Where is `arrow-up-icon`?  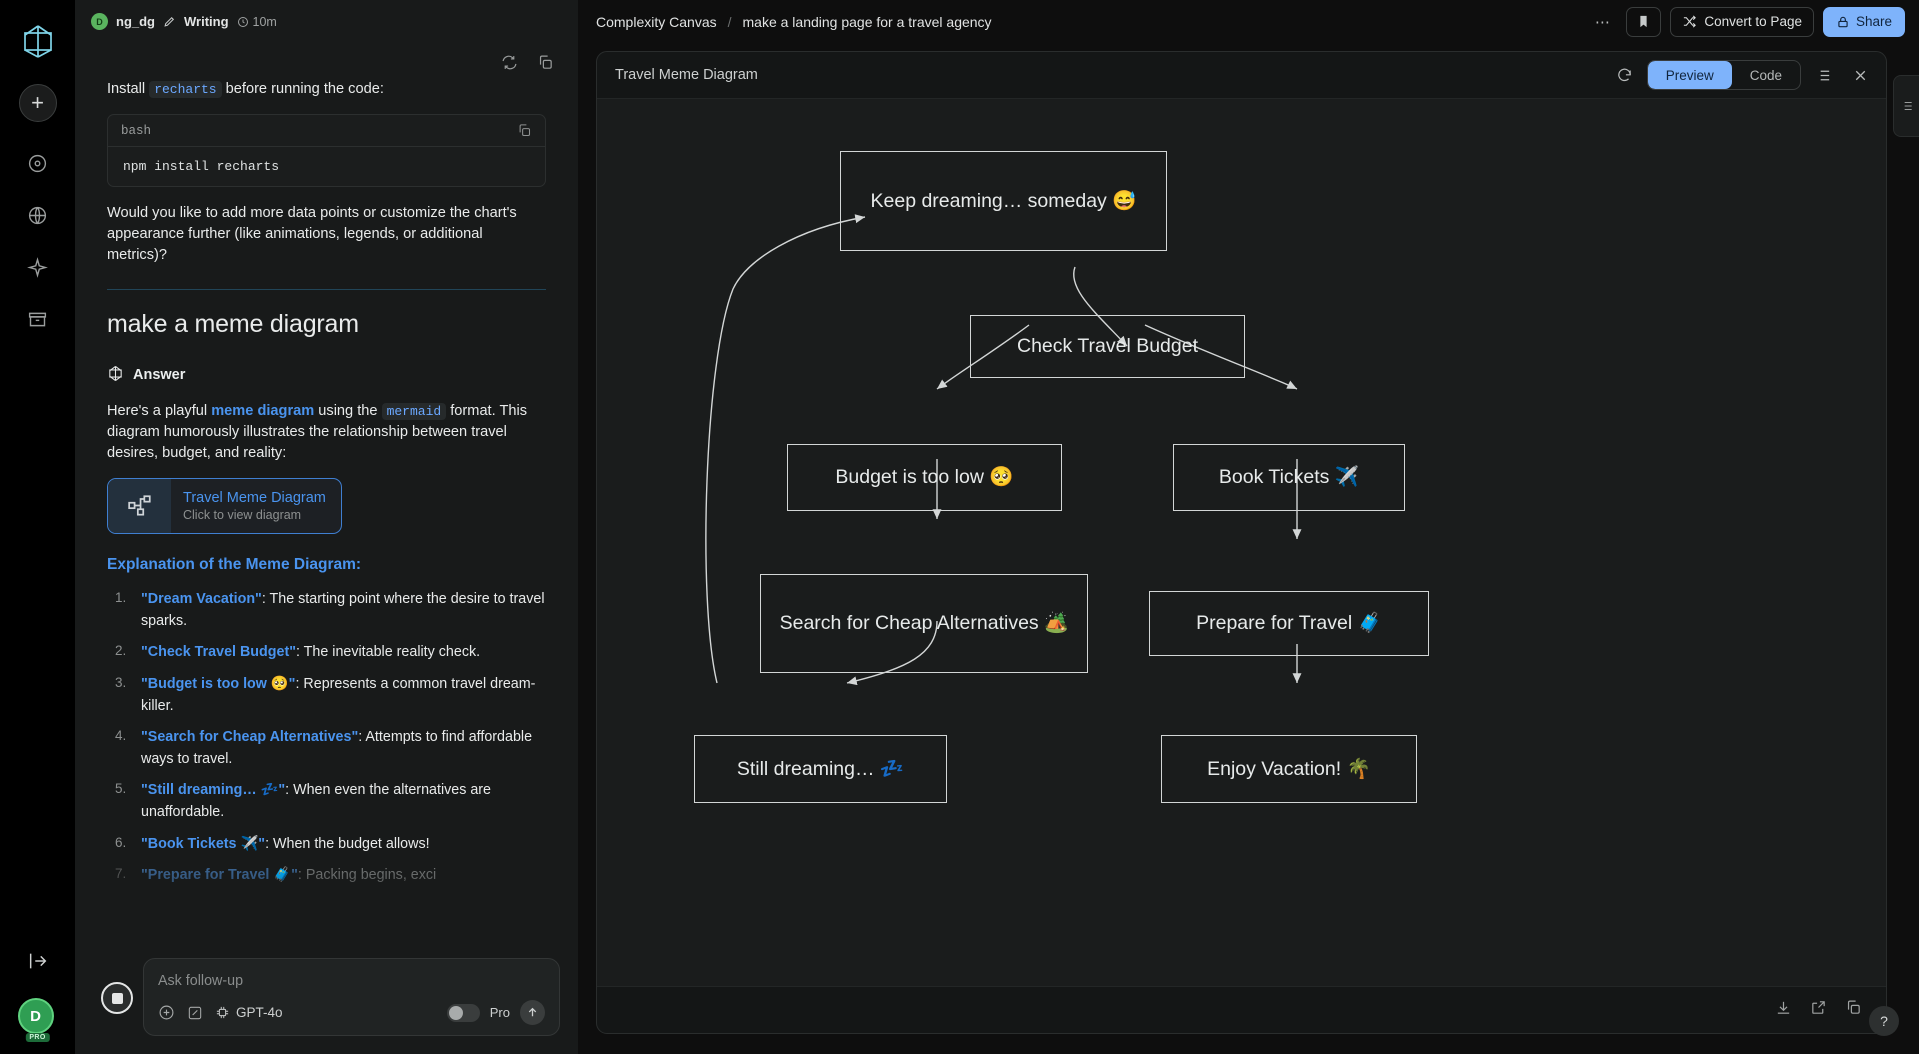 arrow-up-icon is located at coordinates (532, 1012).